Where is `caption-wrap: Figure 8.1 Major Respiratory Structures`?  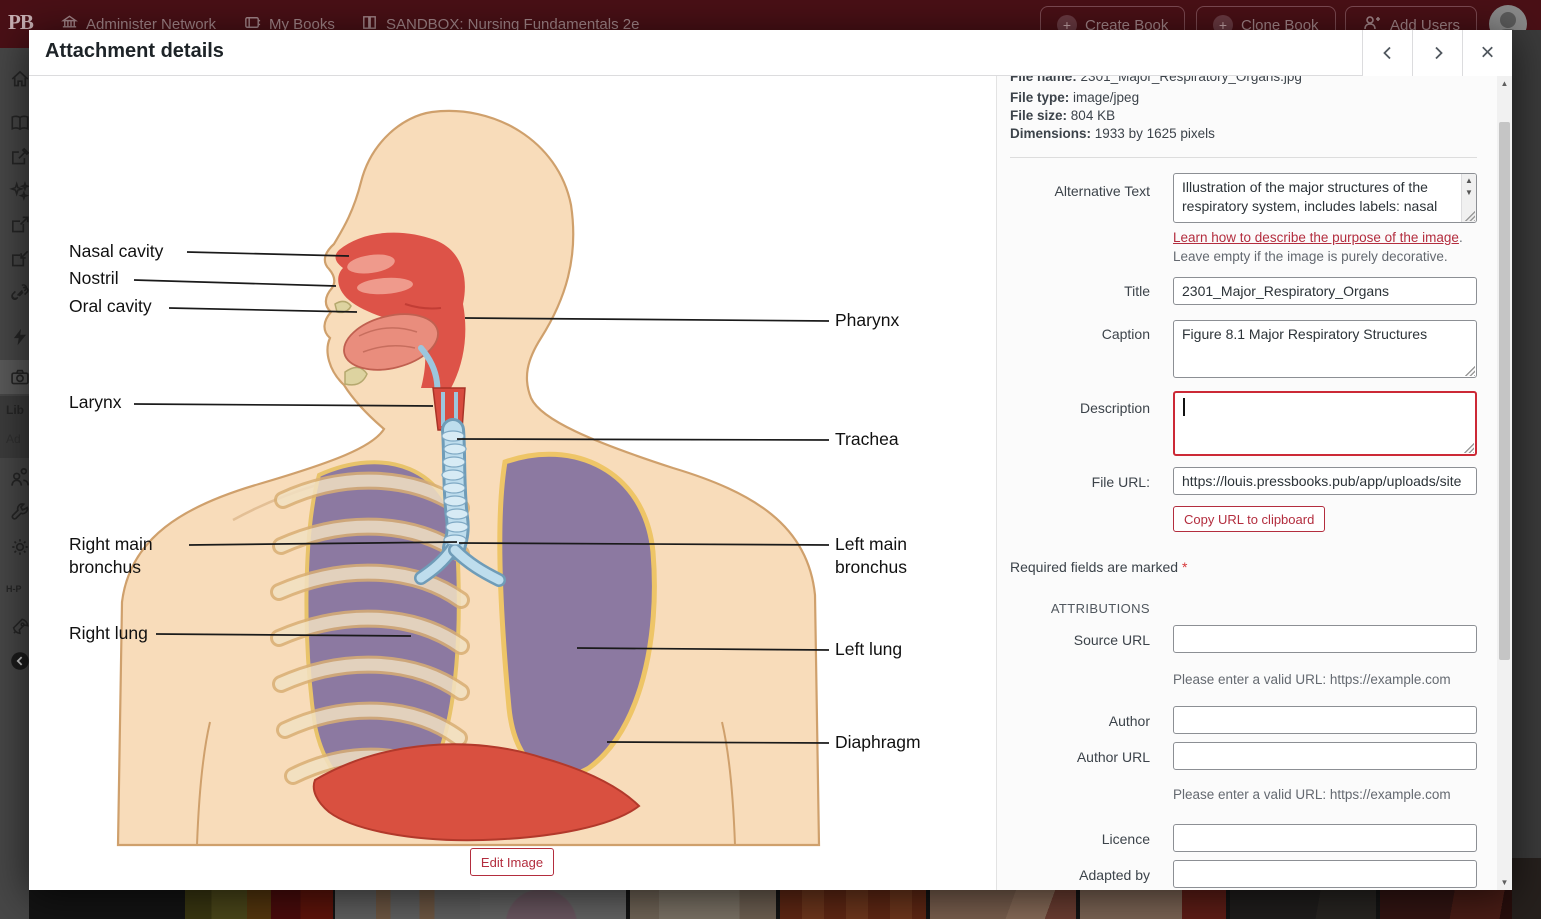
caption-wrap: Figure 8.1 Major Respiratory Structures is located at coordinates (1325, 349).